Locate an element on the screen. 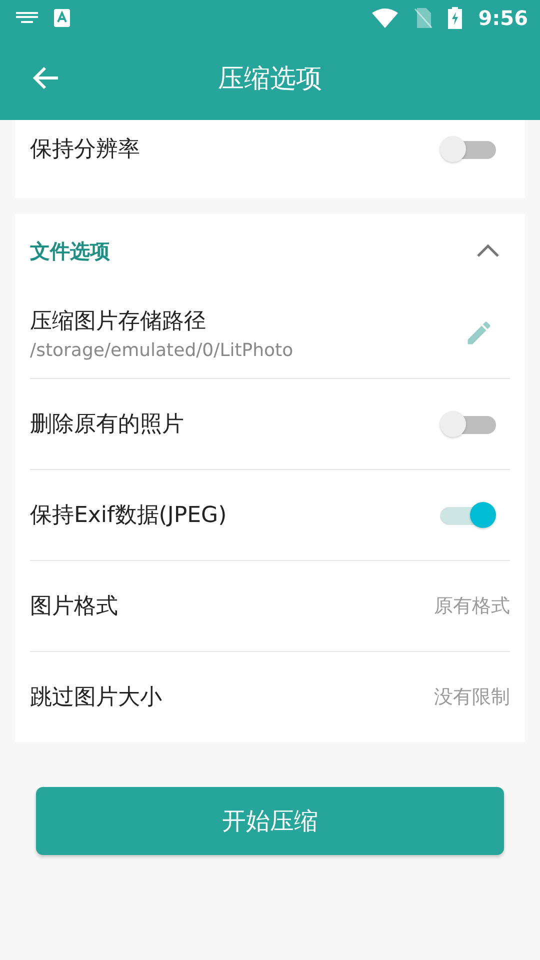 The width and height of the screenshot is (540, 960). keyboard-icon is located at coordinates (27, 18).